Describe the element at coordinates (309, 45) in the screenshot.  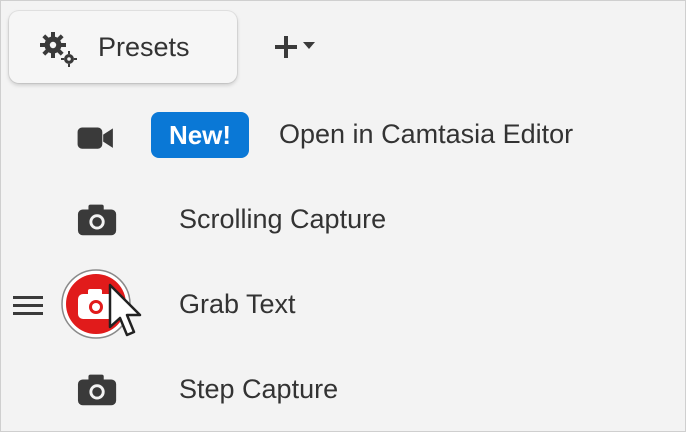
I see `caret-down-icon` at that location.